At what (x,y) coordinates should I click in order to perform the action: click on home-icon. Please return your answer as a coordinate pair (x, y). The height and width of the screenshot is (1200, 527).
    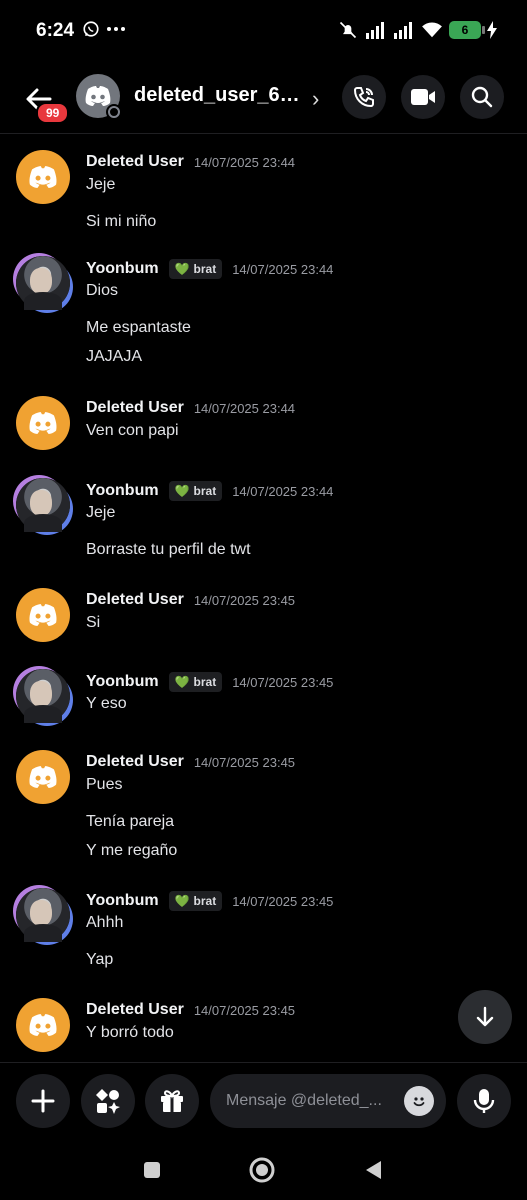
    Looking at the image, I should click on (262, 1170).